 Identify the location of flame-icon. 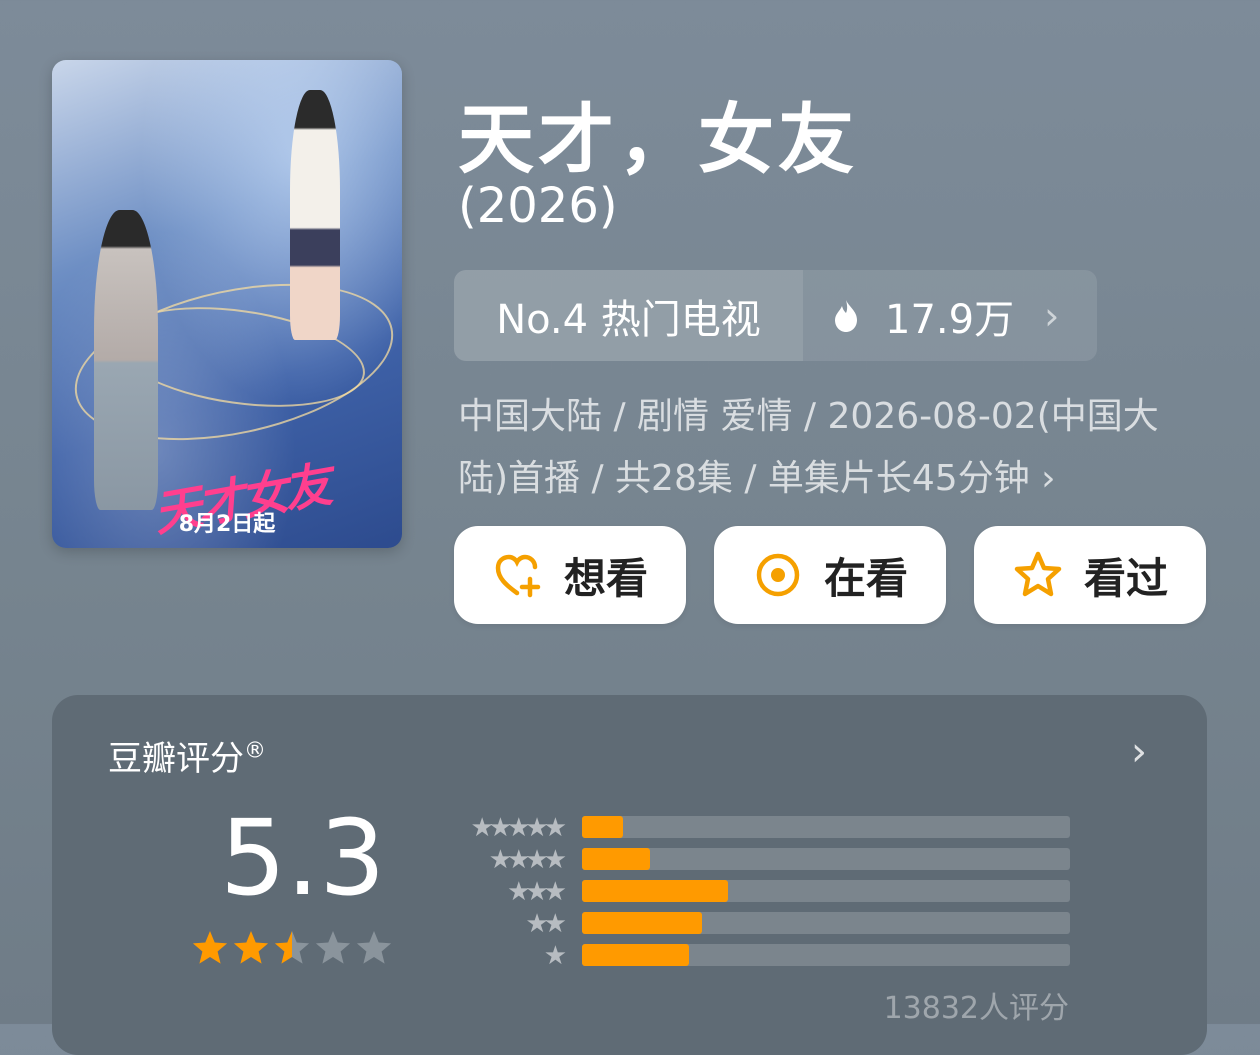
(846, 315).